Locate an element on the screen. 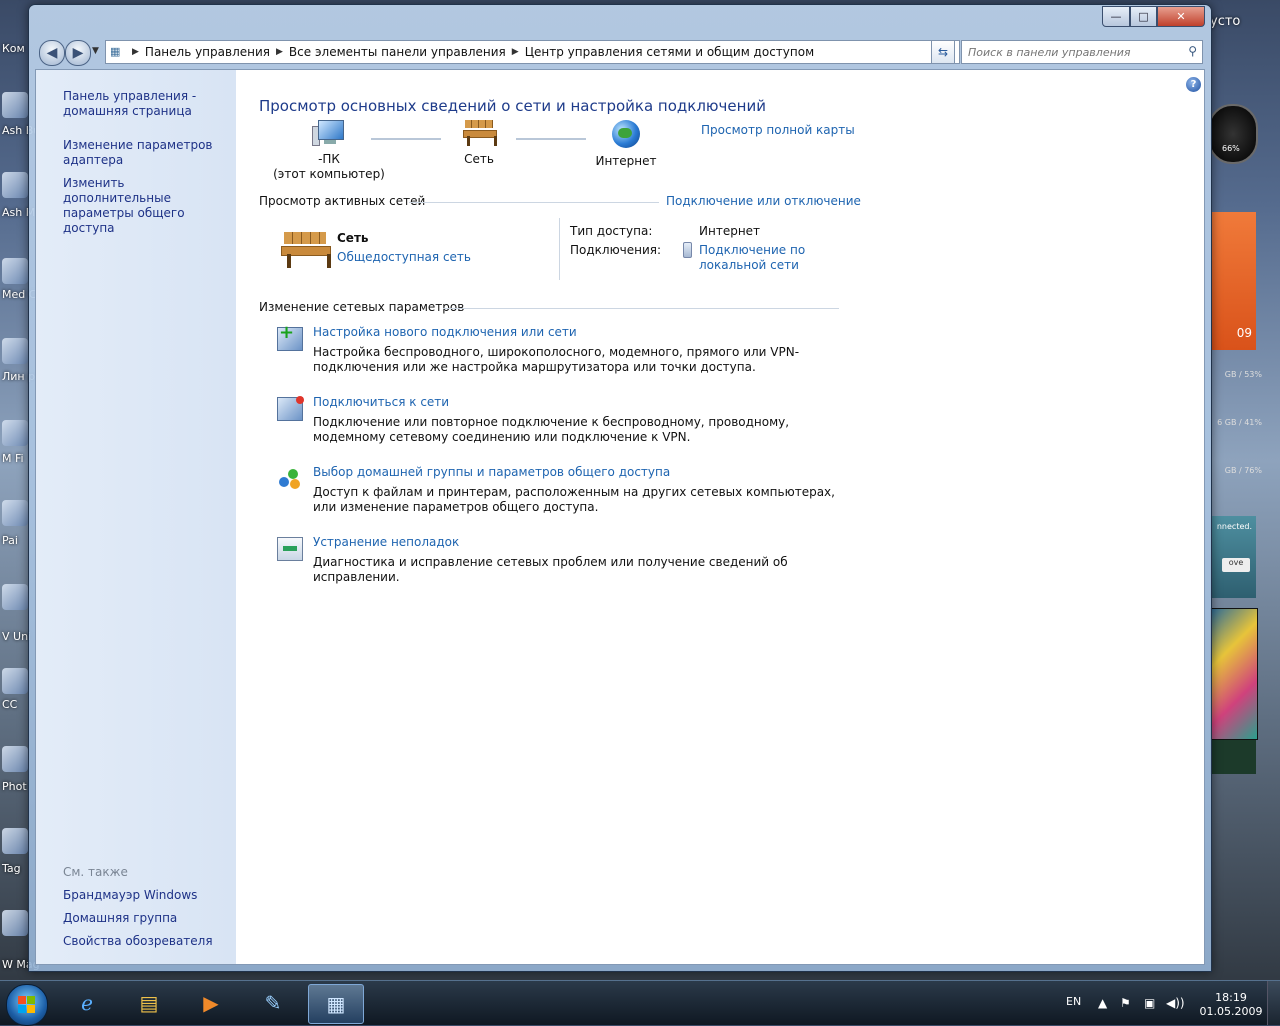 This screenshot has height=1026, width=1280. explorer-folder-icon: ▤ is located at coordinates (149, 1003).